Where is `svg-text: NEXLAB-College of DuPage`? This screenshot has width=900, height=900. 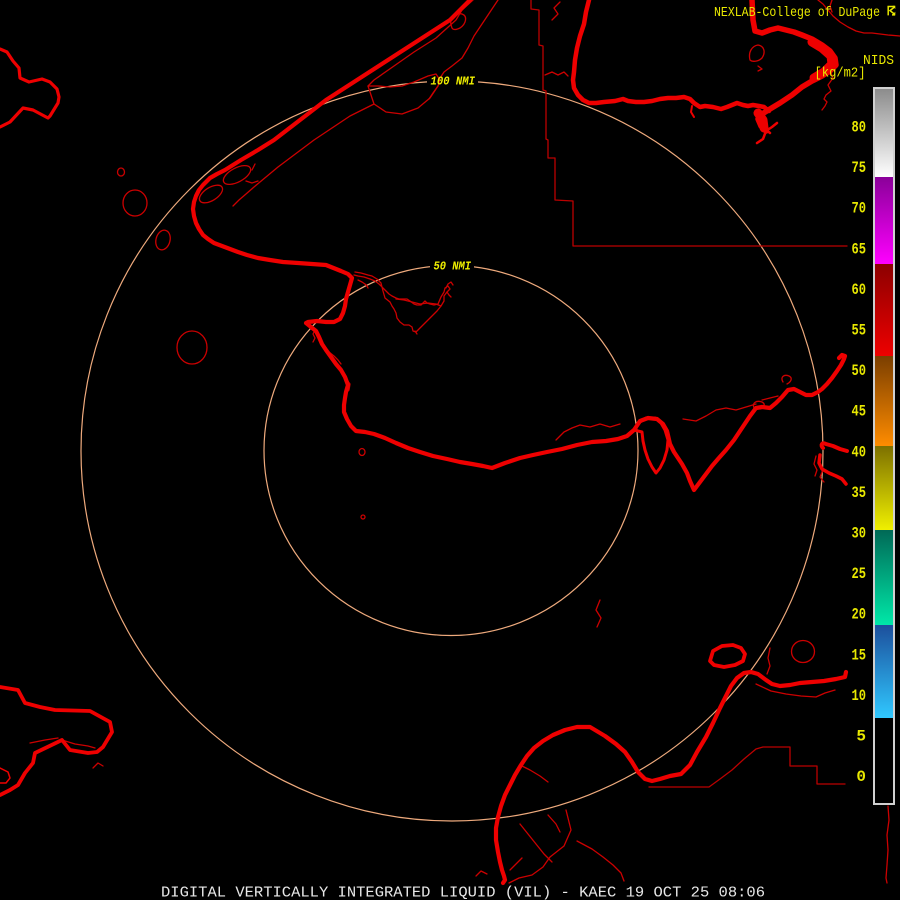 svg-text: NEXLAB-College of DuPage is located at coordinates (797, 13).